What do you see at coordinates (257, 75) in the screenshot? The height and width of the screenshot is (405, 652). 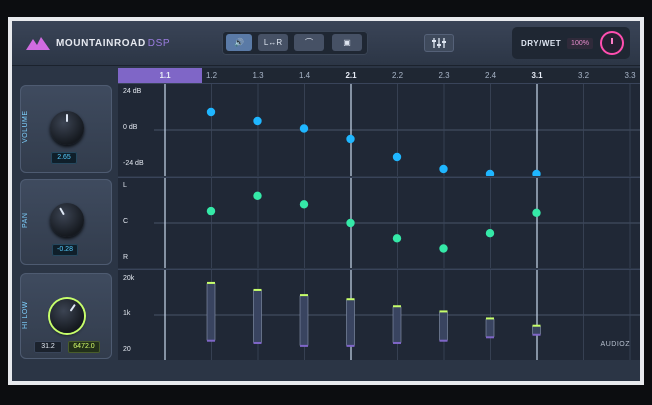 I see `timeline-tick: 1.3` at bounding box center [257, 75].